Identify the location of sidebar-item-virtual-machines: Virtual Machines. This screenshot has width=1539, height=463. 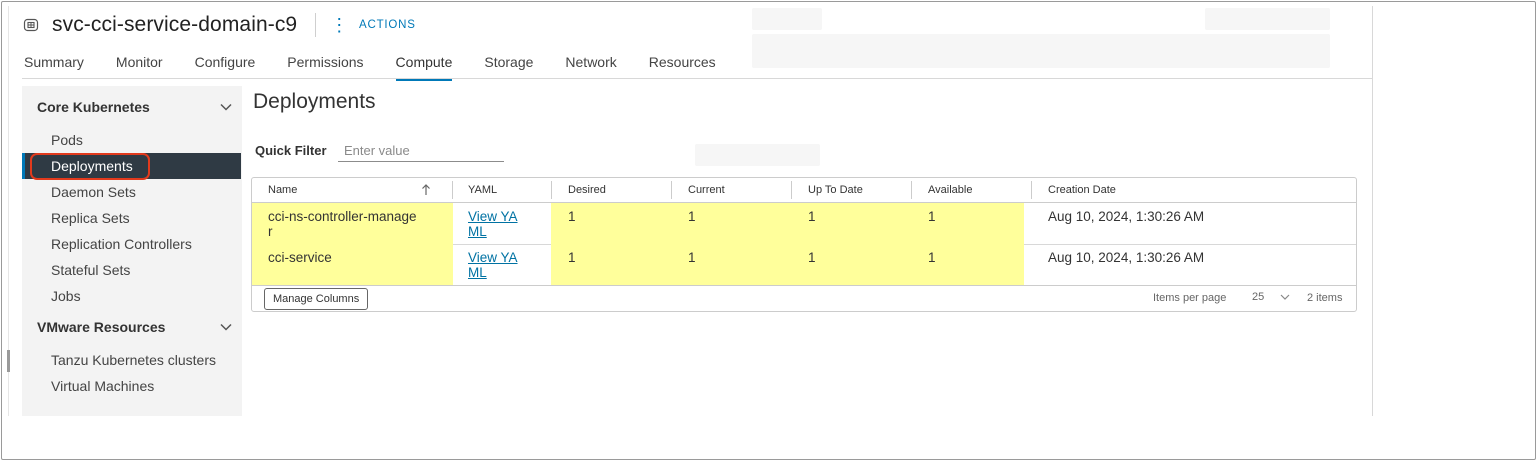
(102, 386).